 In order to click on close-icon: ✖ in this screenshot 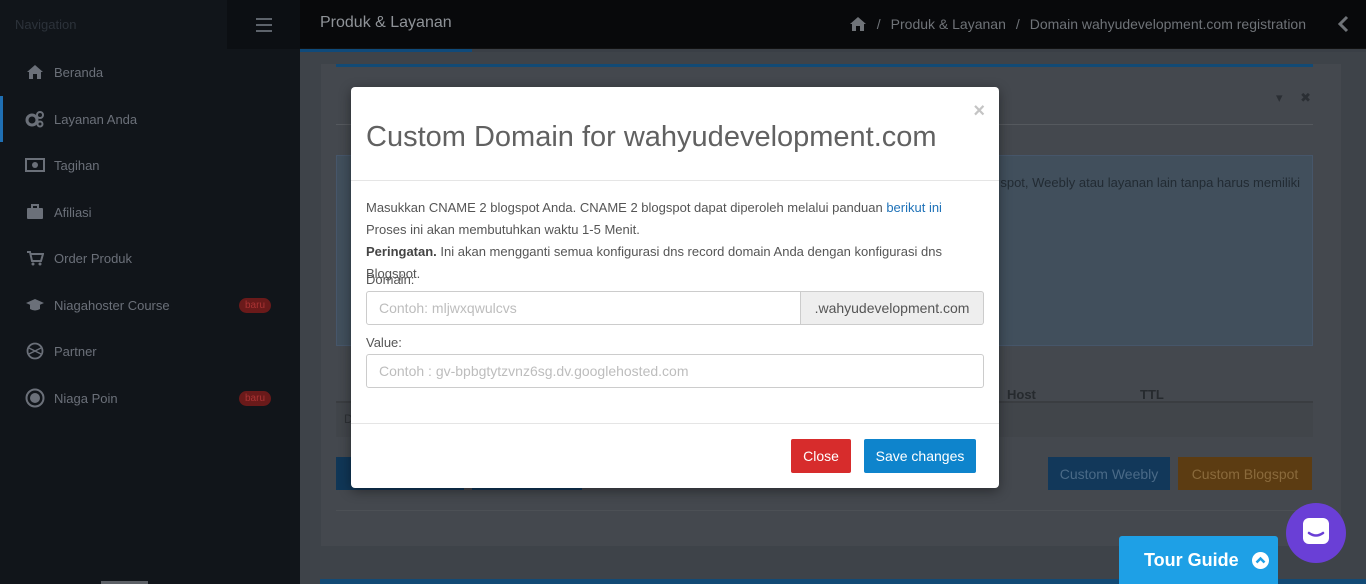, I will do `click(1305, 97)`.